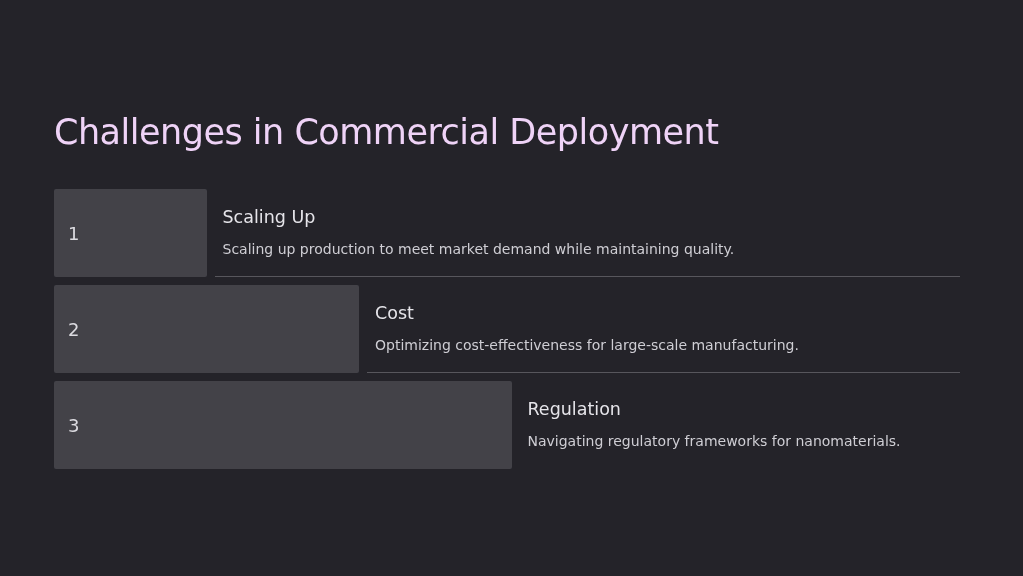 The width and height of the screenshot is (1023, 576). Describe the element at coordinates (269, 217) in the screenshot. I see `step-heading: Scaling Up` at that location.